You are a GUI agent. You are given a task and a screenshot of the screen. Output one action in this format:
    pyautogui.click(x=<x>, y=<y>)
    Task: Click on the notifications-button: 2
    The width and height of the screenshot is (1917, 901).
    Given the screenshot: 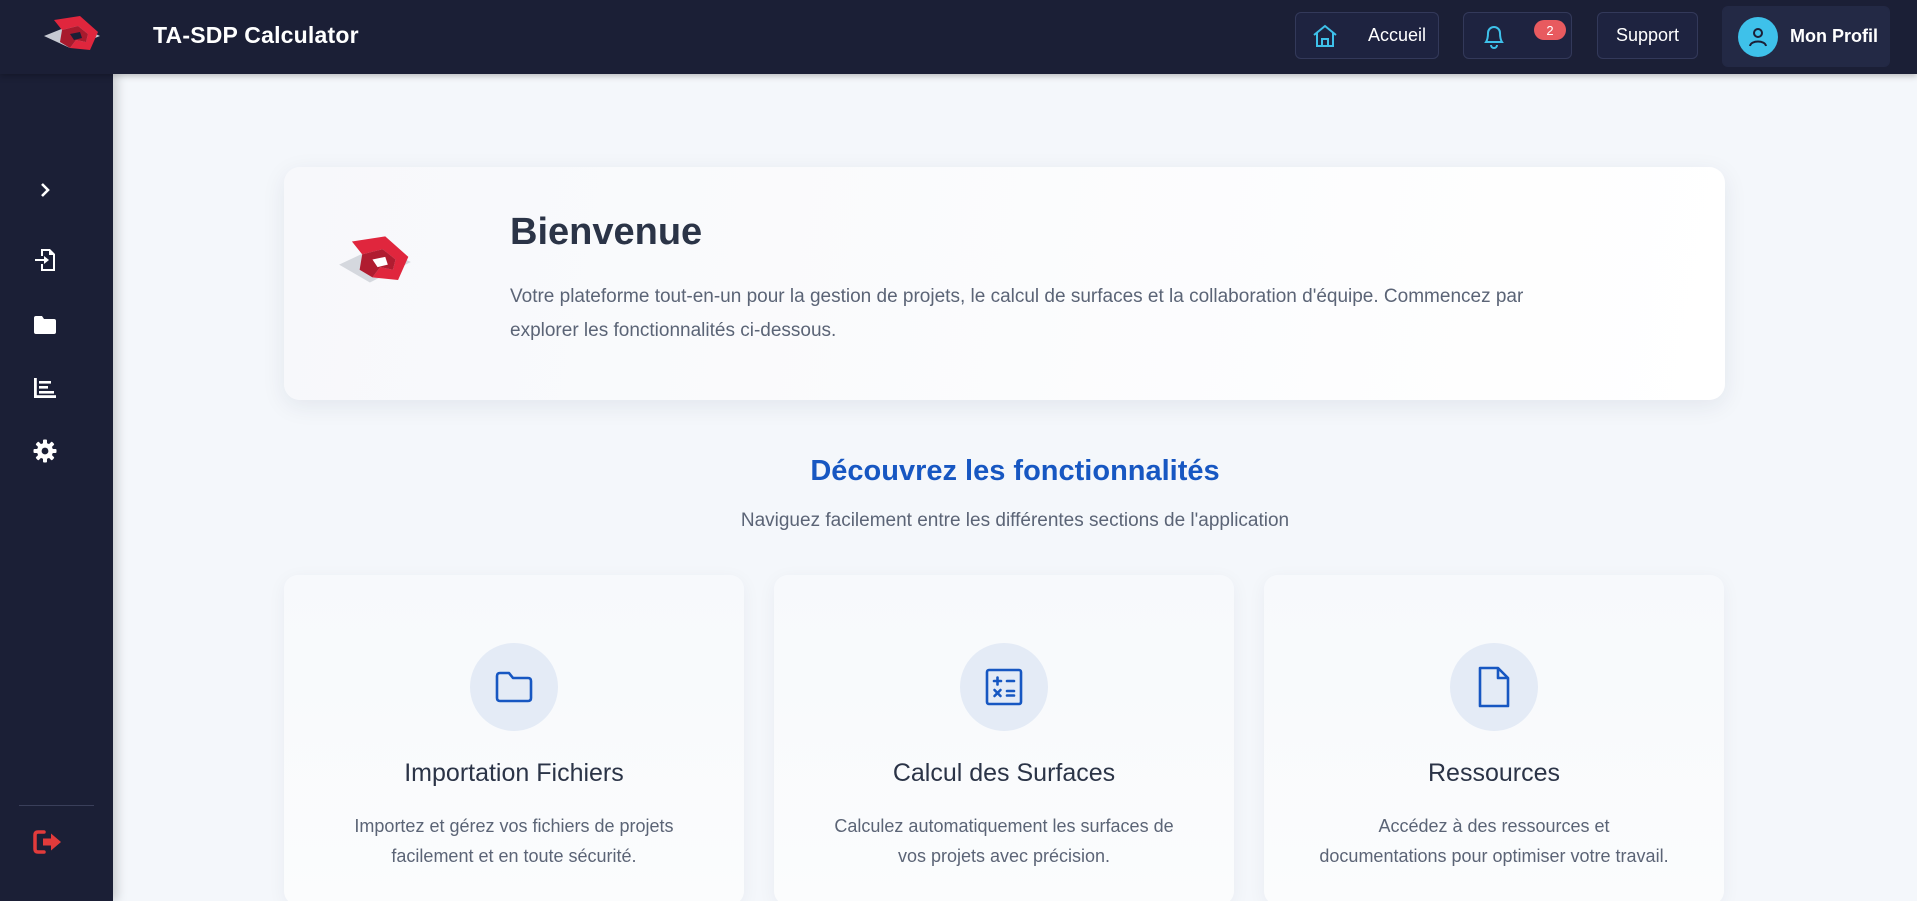 What is the action you would take?
    pyautogui.click(x=1517, y=35)
    